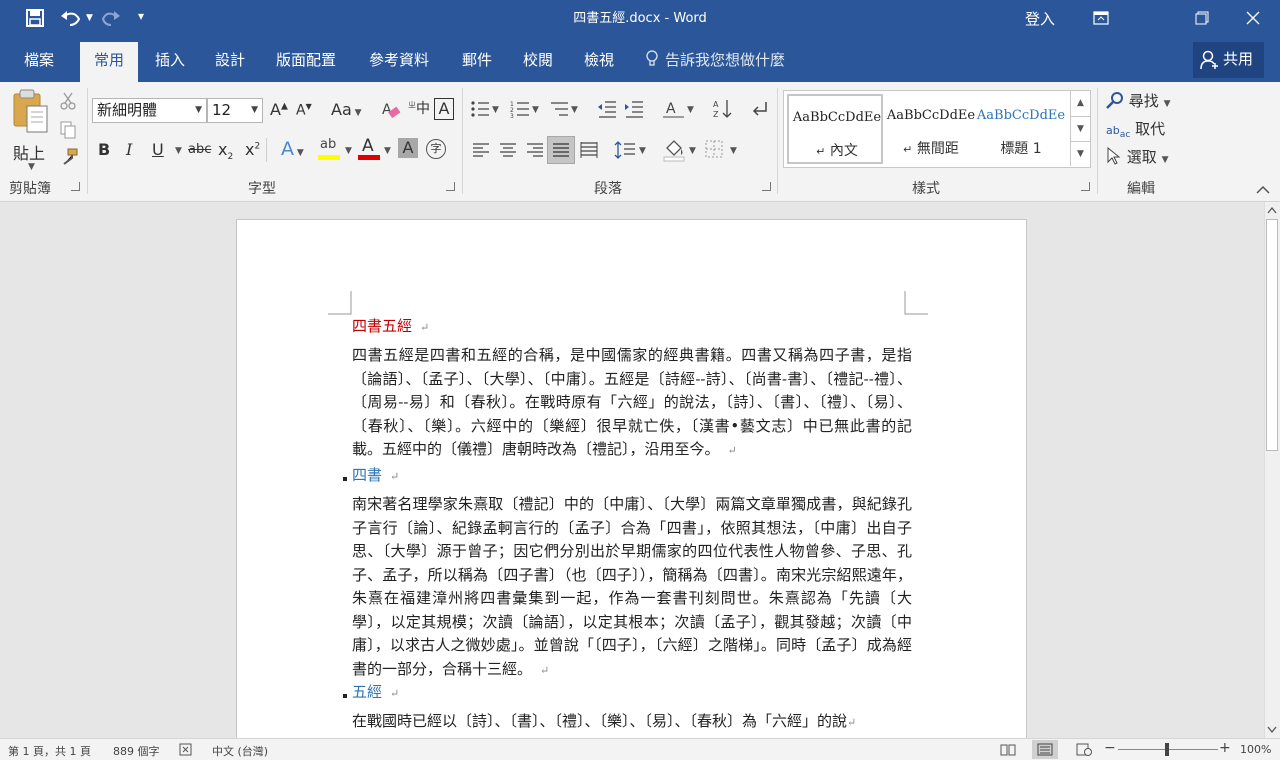  Describe the element at coordinates (674, 109) in the screenshot. I see `text-direction-icon: A` at that location.